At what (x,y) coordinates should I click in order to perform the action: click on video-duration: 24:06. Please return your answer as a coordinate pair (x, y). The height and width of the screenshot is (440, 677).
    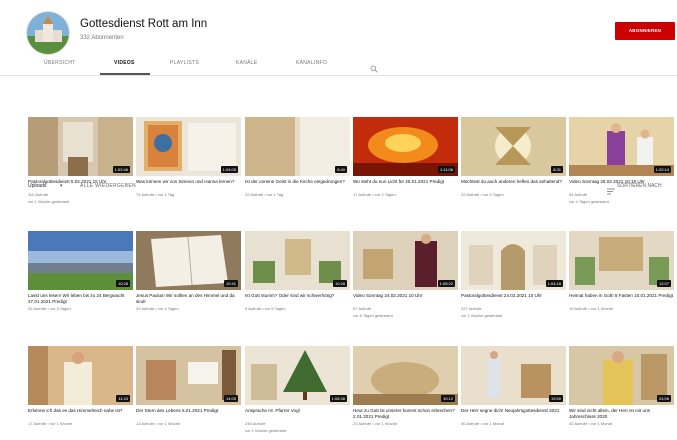
    Looking at the image, I should click on (663, 398).